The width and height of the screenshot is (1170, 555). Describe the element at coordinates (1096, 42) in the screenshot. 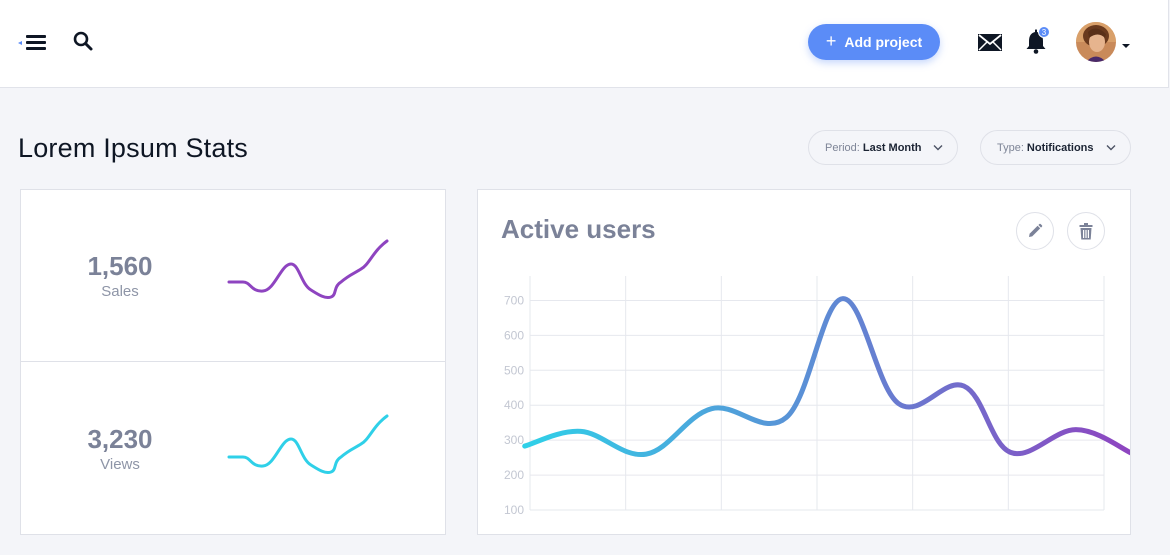

I see `user-avatar` at that location.